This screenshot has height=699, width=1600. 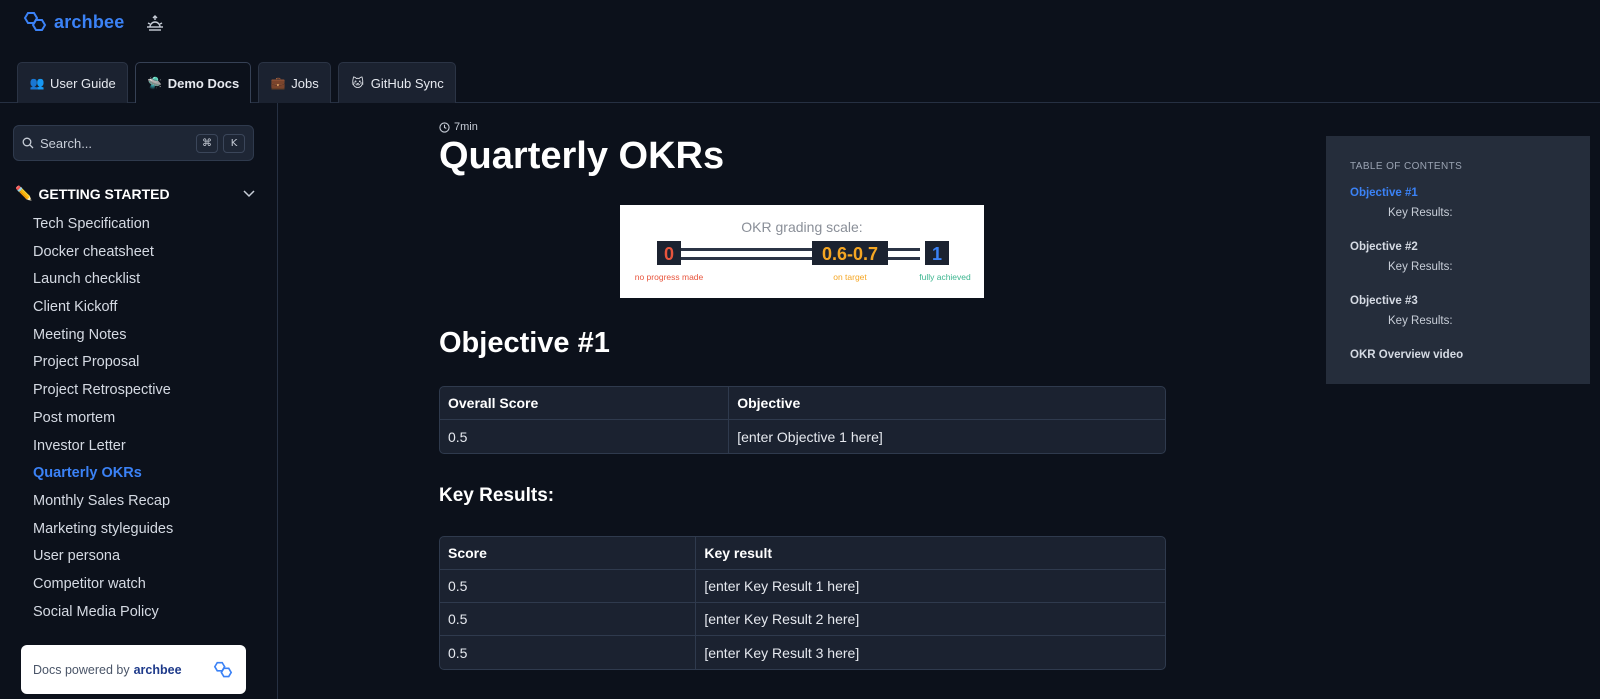 What do you see at coordinates (133, 143) in the screenshot?
I see `search-input: Search... ⌘ K` at bounding box center [133, 143].